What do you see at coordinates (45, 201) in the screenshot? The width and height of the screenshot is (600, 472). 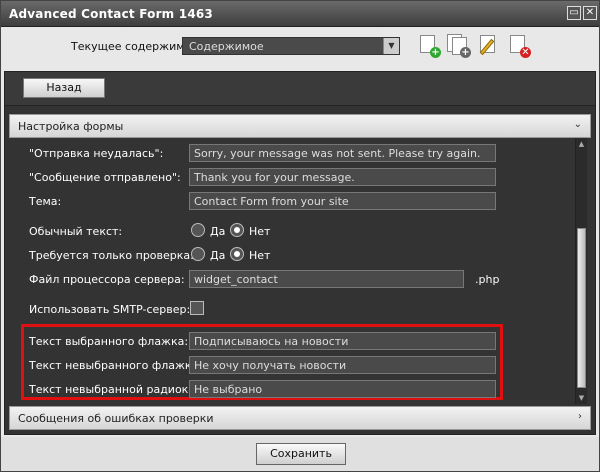 I see `subject-label: Тема:` at bounding box center [45, 201].